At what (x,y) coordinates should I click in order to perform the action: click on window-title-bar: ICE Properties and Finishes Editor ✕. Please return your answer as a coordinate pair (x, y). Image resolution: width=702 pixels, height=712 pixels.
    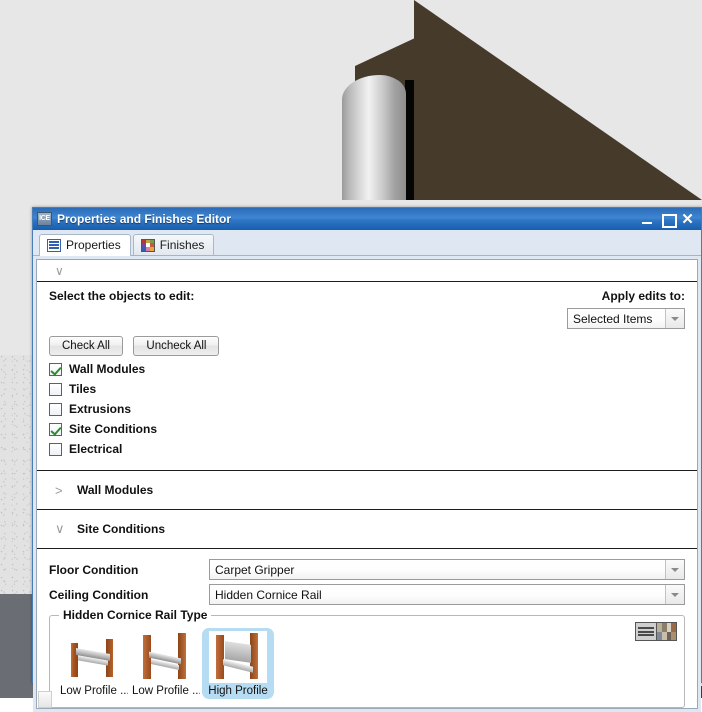
    Looking at the image, I should click on (367, 219).